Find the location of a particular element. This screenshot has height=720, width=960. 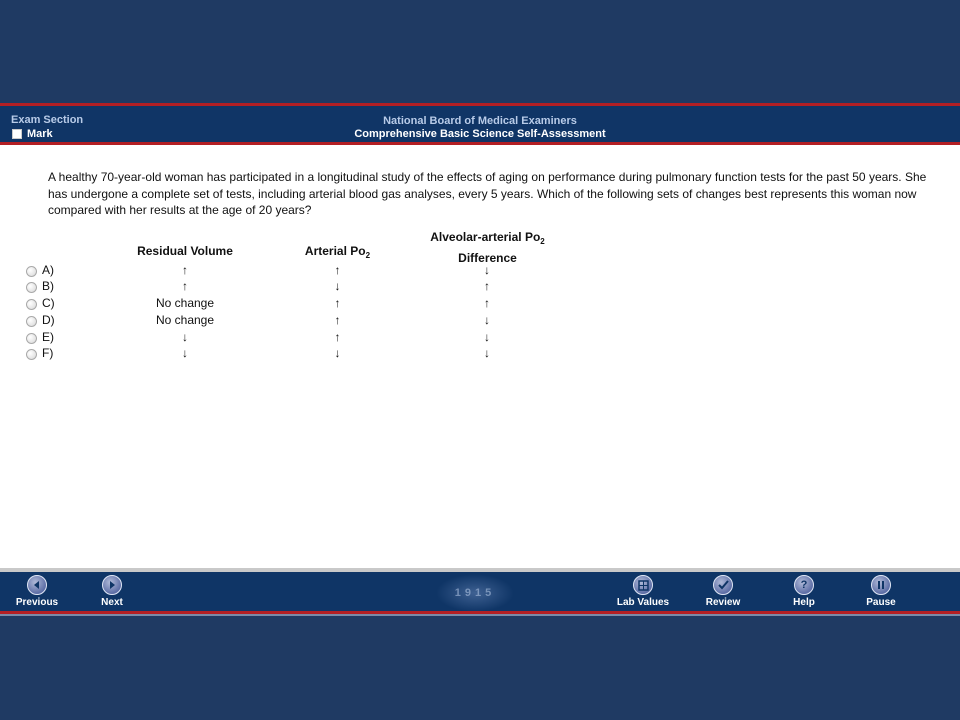

review-button: Review is located at coordinates (723, 591).